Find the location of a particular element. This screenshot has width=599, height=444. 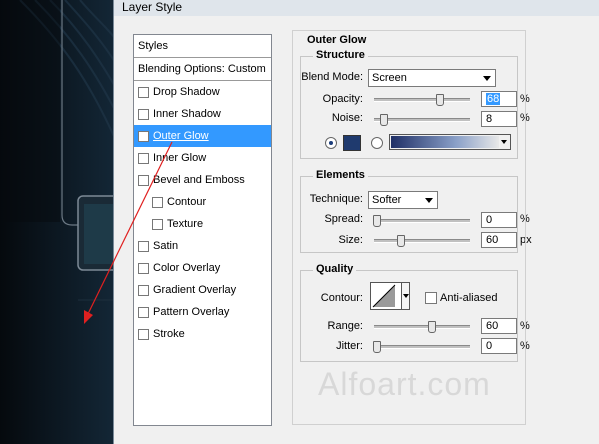

style-item-inner-shadow: Inner Shadow is located at coordinates (202, 114).